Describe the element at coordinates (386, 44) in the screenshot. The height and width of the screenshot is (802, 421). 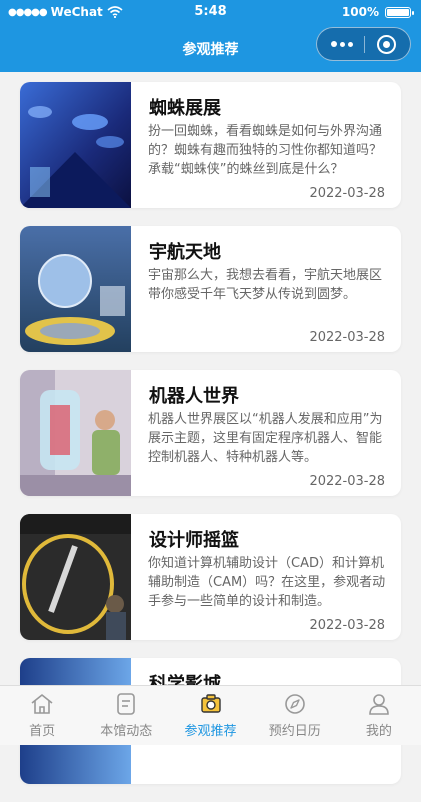
I see `close-target-icon` at that location.